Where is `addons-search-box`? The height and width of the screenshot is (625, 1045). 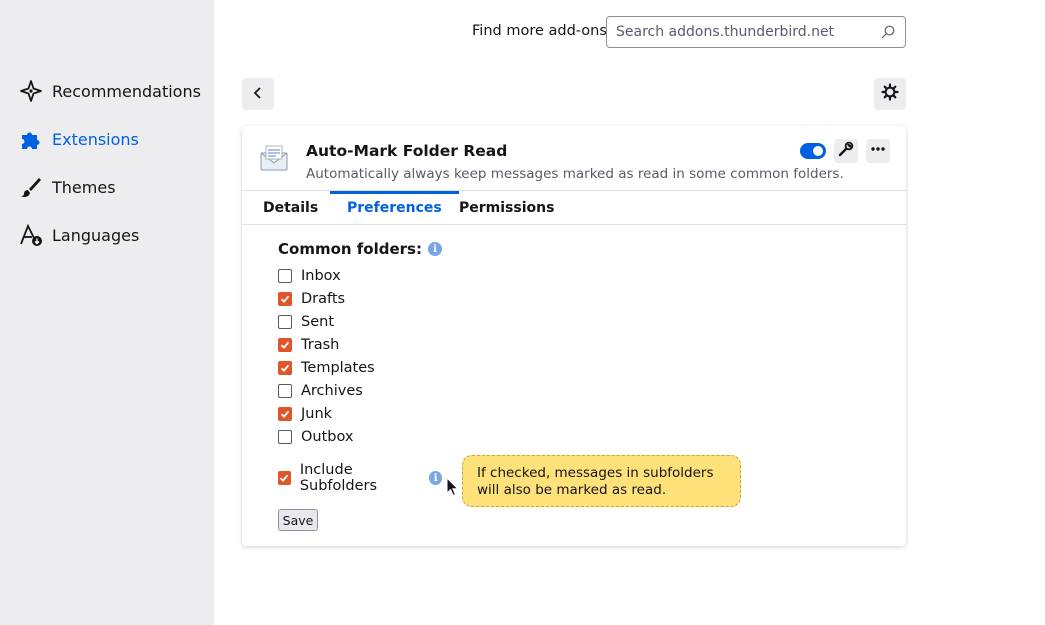
addons-search-box is located at coordinates (756, 32).